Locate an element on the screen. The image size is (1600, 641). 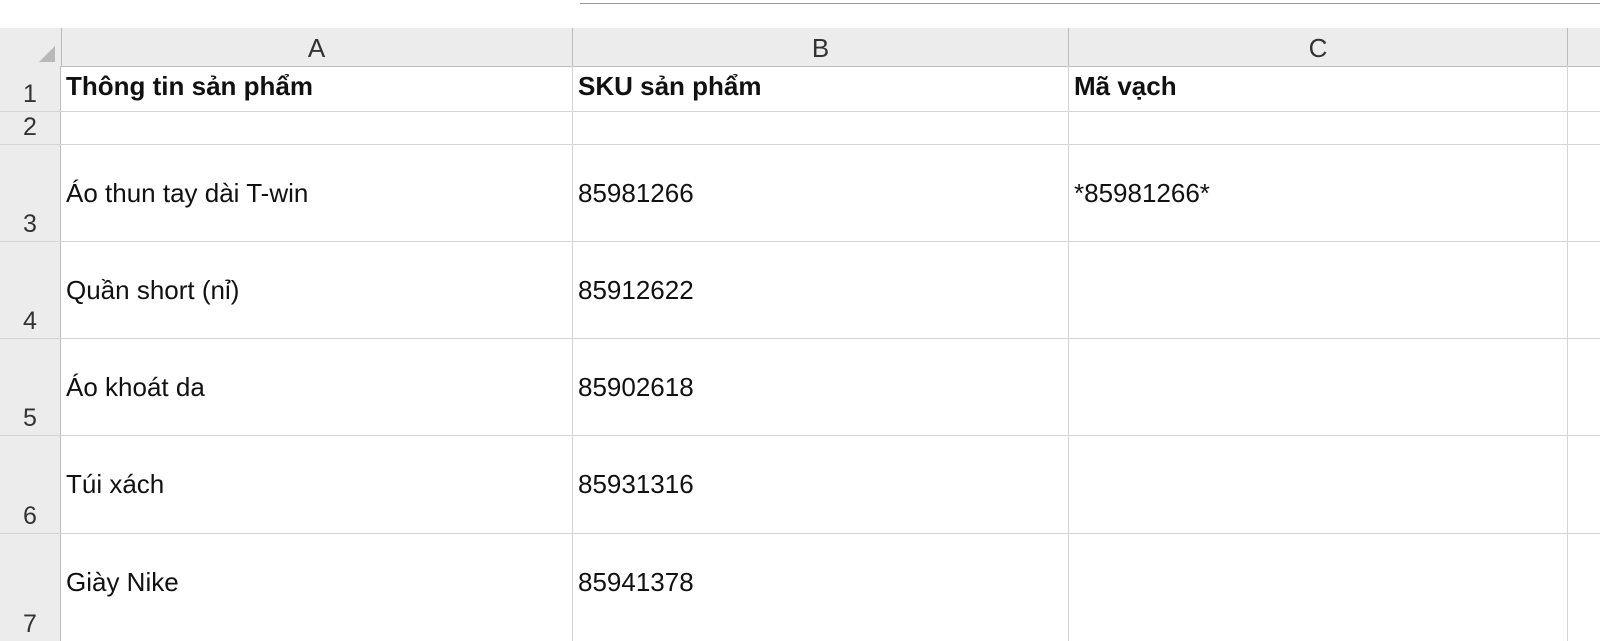
row-header: 2 is located at coordinates (30, 128).